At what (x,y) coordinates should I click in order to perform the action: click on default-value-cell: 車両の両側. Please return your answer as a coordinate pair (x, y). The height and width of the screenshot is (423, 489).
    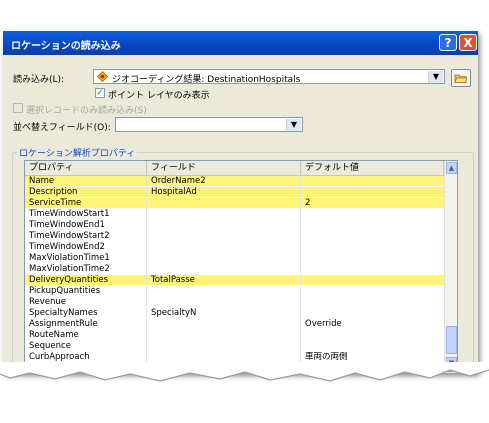
    Looking at the image, I should click on (372, 357).